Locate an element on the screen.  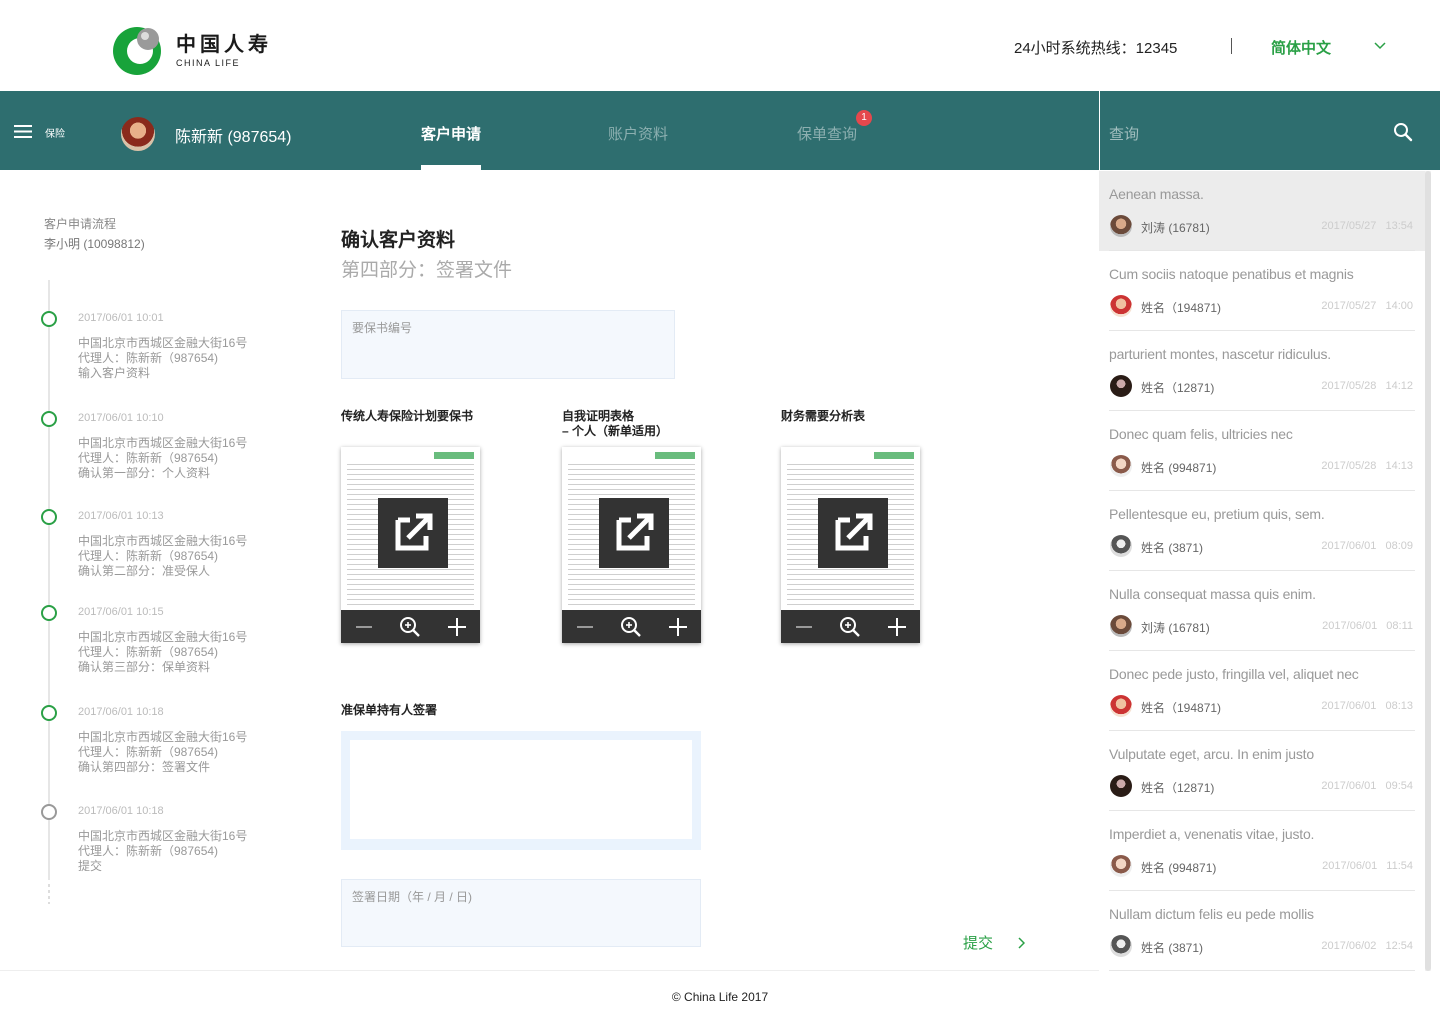
nav-user-name: 陈新新 (987654) is located at coordinates (233, 135).